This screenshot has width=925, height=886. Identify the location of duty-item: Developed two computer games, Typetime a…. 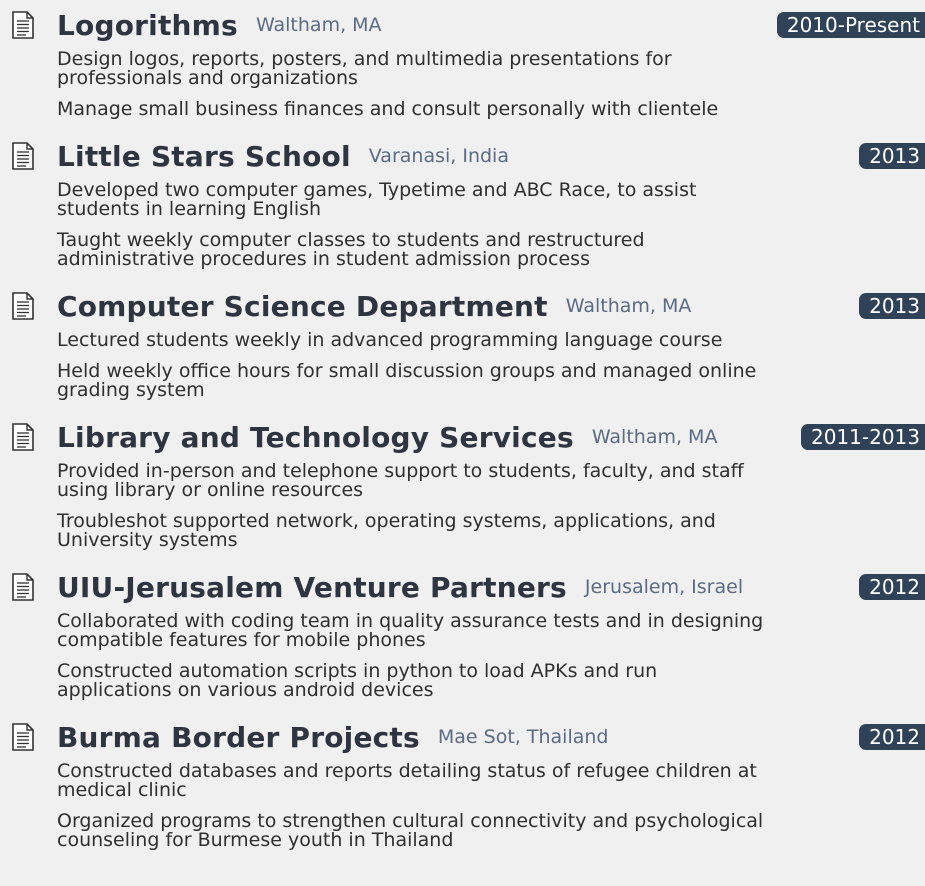
(377, 199).